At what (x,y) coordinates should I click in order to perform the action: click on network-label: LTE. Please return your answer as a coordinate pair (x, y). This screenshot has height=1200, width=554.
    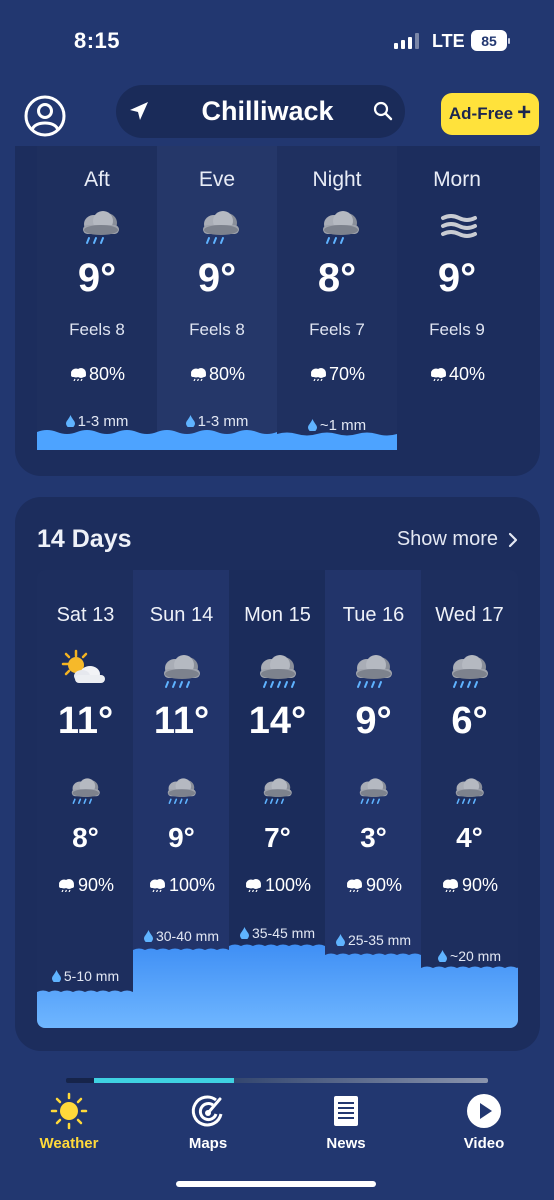
    Looking at the image, I should click on (448, 41).